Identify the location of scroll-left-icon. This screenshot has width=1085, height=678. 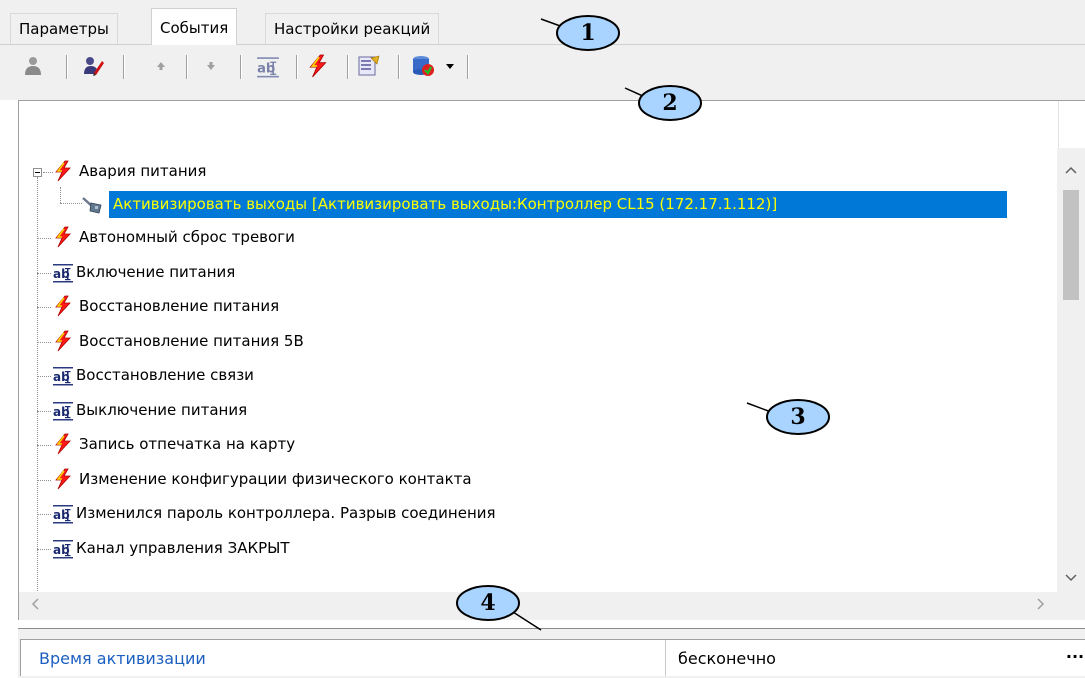
(35, 606).